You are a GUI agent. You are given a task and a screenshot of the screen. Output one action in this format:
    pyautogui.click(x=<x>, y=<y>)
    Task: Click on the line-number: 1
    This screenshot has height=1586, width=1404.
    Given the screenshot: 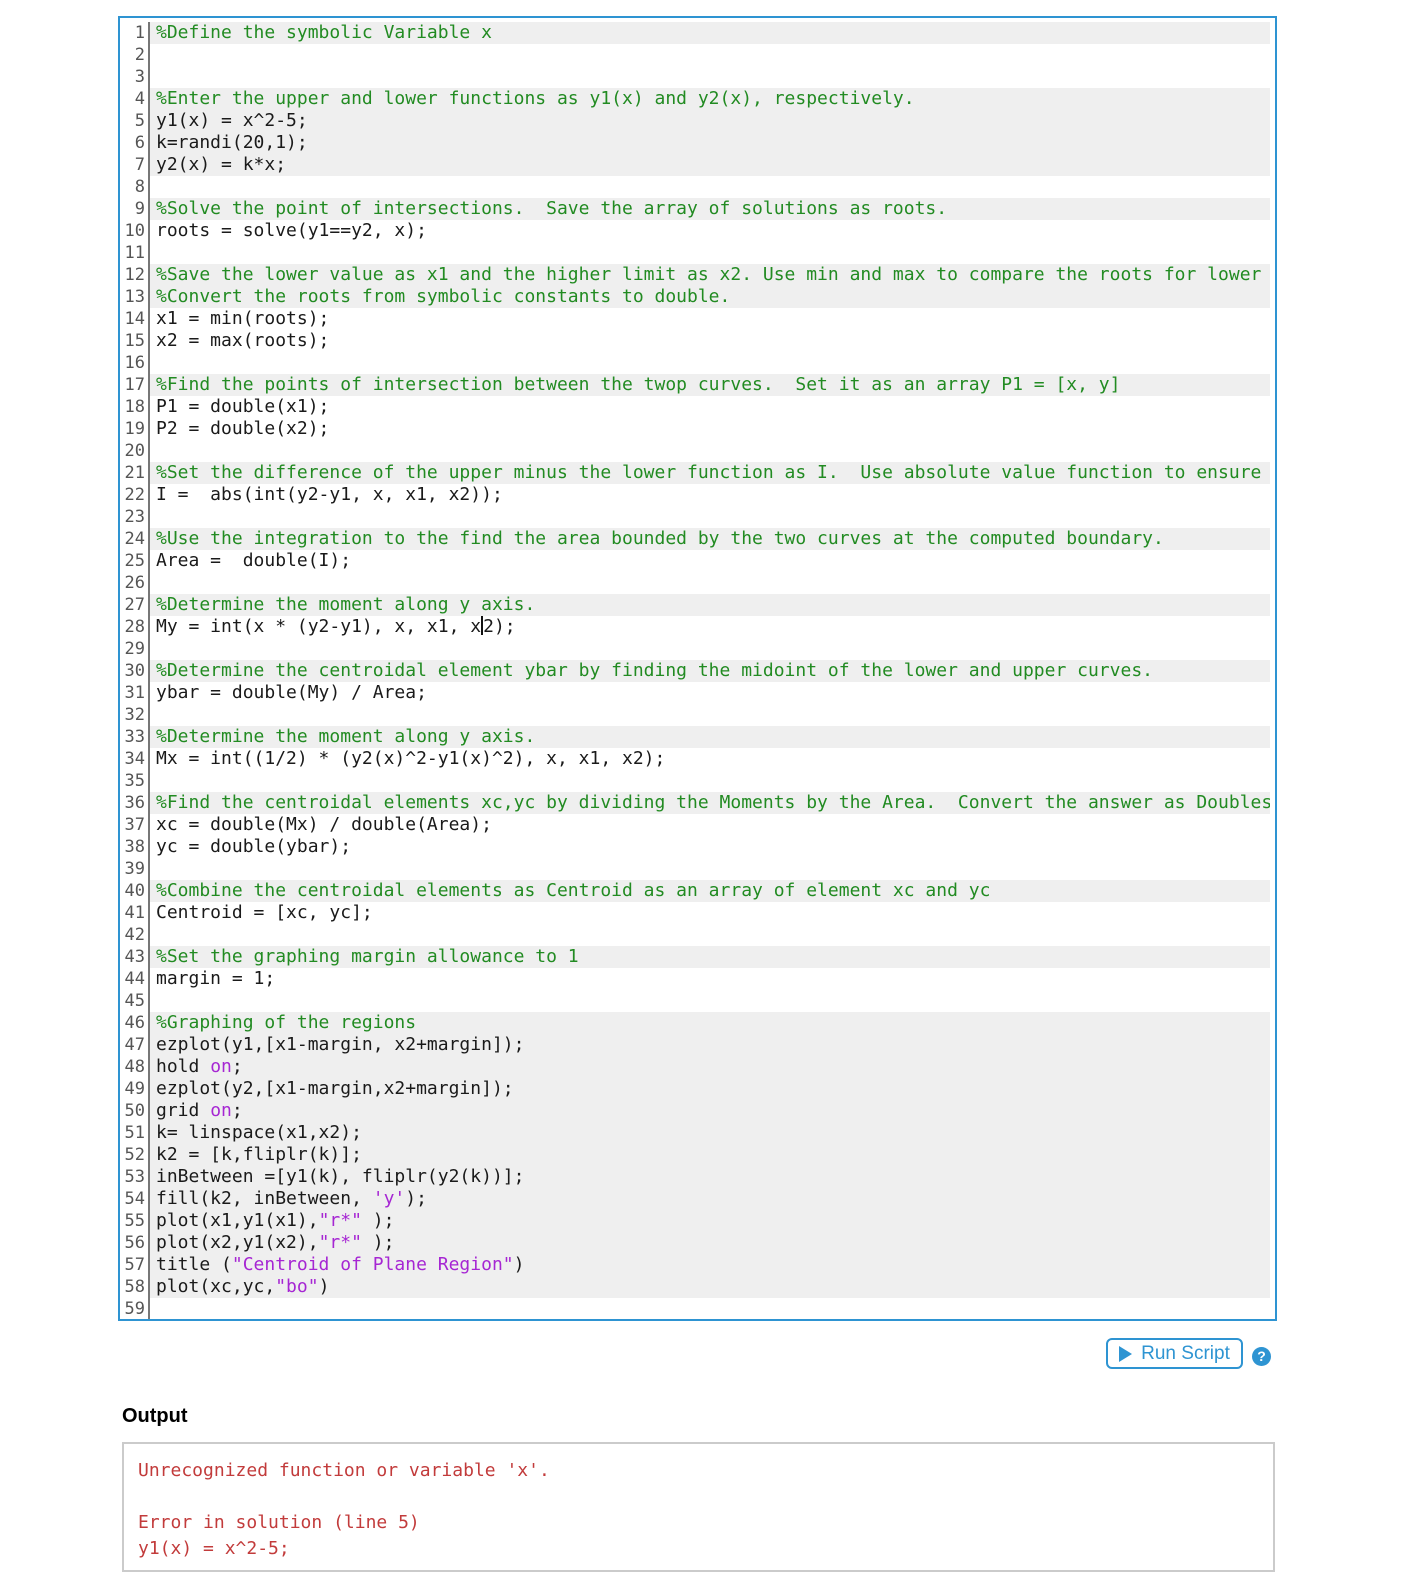 What is the action you would take?
    pyautogui.click(x=135, y=33)
    